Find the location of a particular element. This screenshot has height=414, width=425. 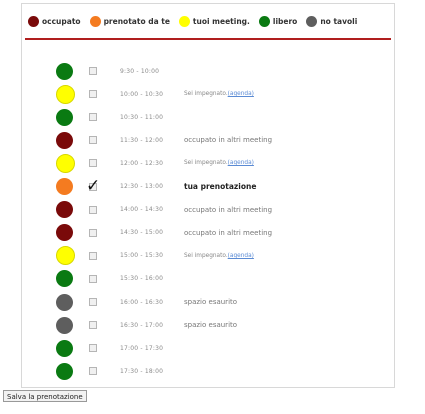

time-slot-row: 16:30 - 17:00 spazio esaurito is located at coordinates (208, 325).